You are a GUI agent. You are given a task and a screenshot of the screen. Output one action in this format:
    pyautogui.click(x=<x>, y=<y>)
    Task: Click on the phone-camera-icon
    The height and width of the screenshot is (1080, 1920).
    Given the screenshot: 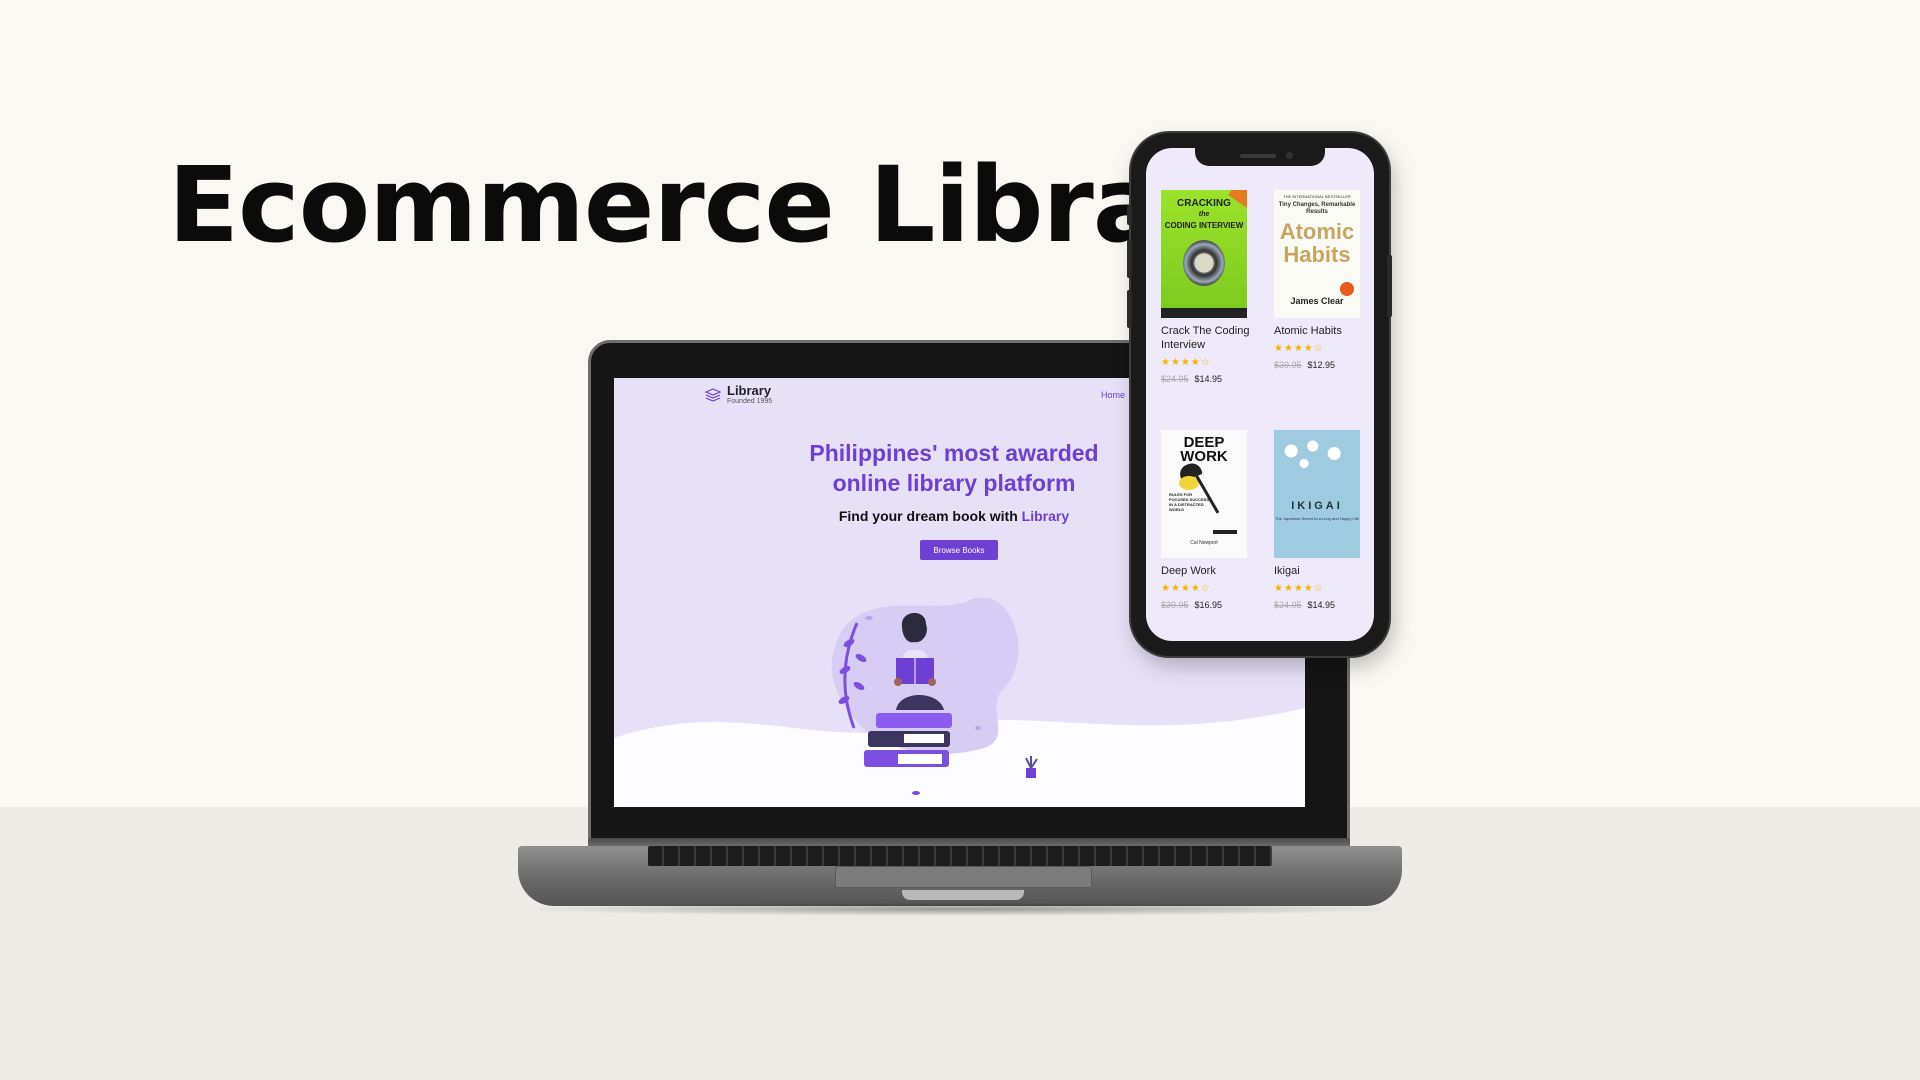 What is the action you would take?
    pyautogui.click(x=1289, y=155)
    